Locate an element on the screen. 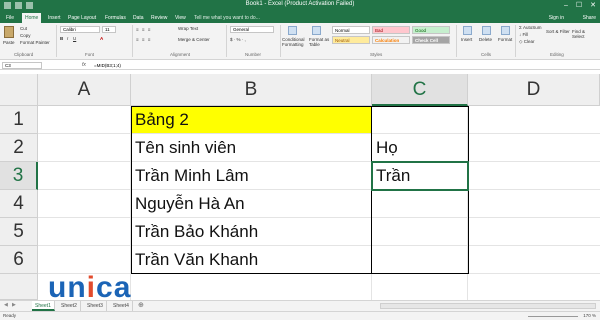  formula-input: =MID(B3;1;4) is located at coordinates (346, 65).